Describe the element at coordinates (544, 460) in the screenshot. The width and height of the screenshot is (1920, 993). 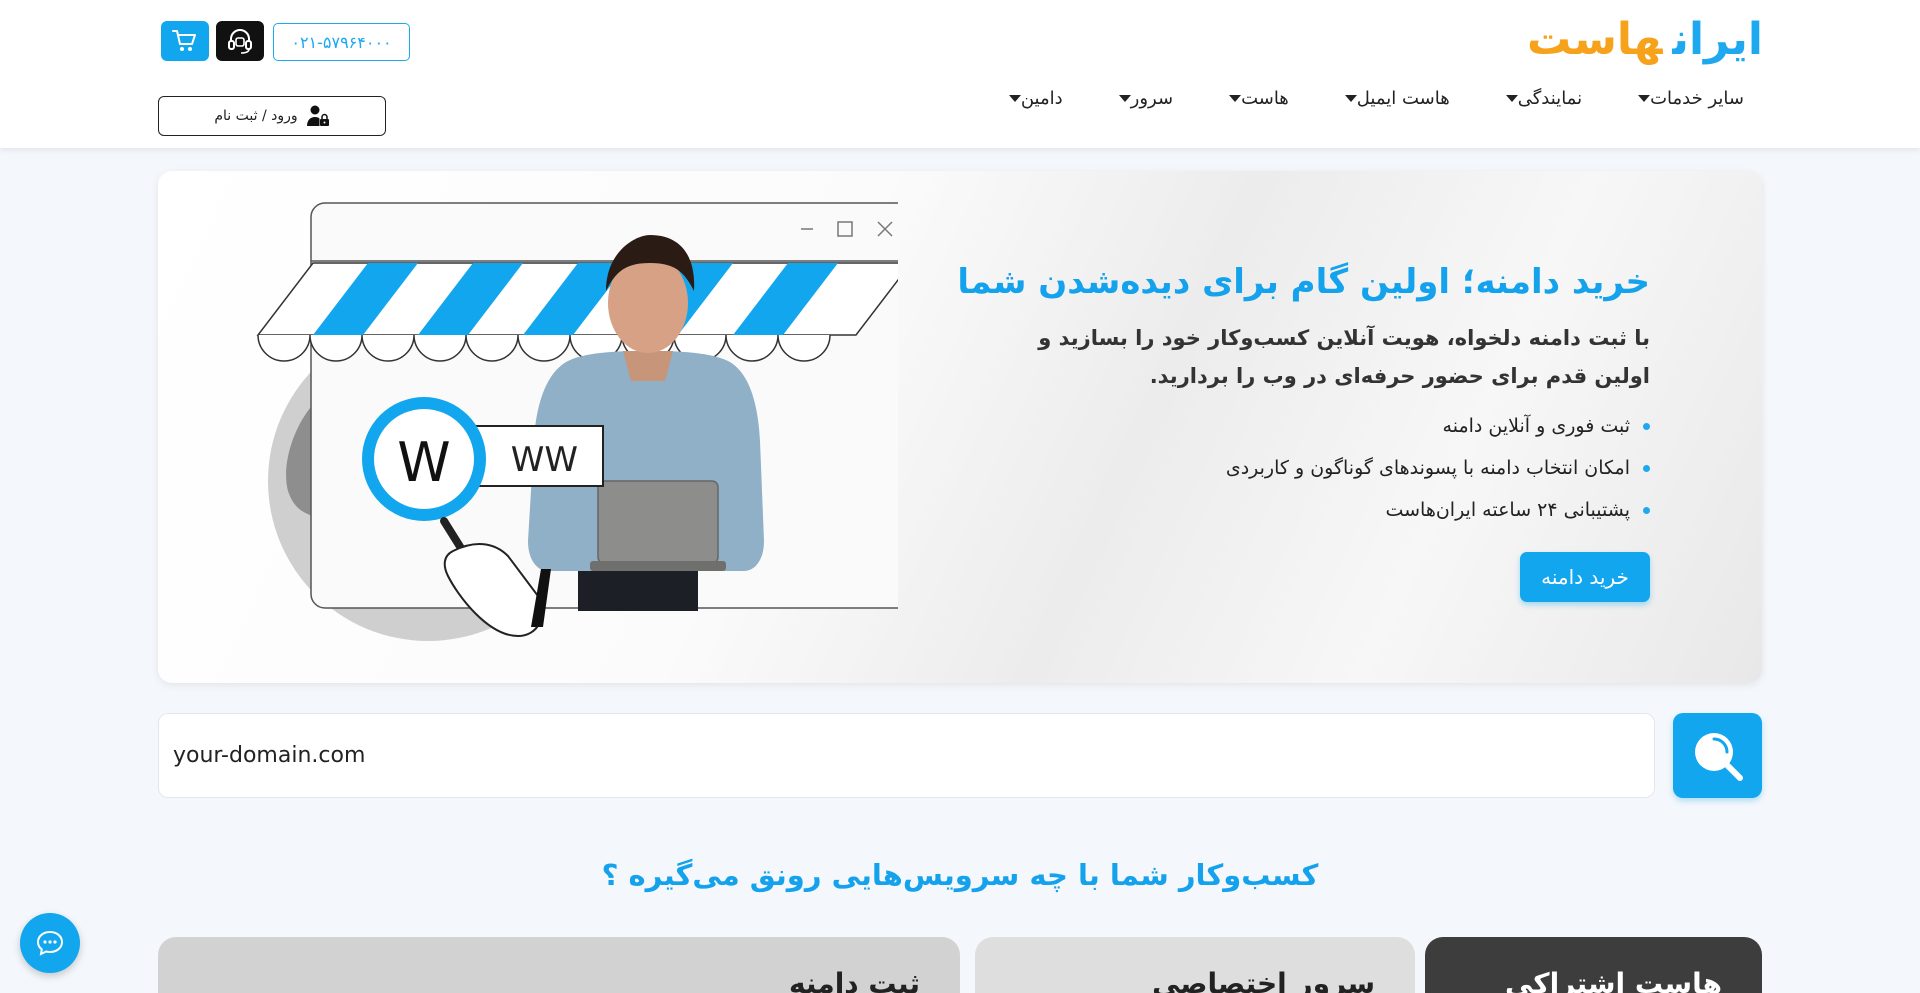
I see `www-small-text: WW` at that location.